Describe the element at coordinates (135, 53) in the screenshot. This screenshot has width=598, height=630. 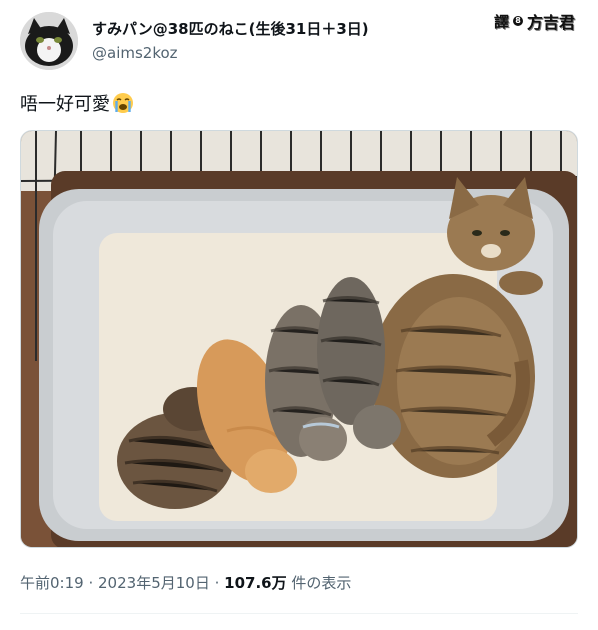
I see `user-handle: @aims2koz` at that location.